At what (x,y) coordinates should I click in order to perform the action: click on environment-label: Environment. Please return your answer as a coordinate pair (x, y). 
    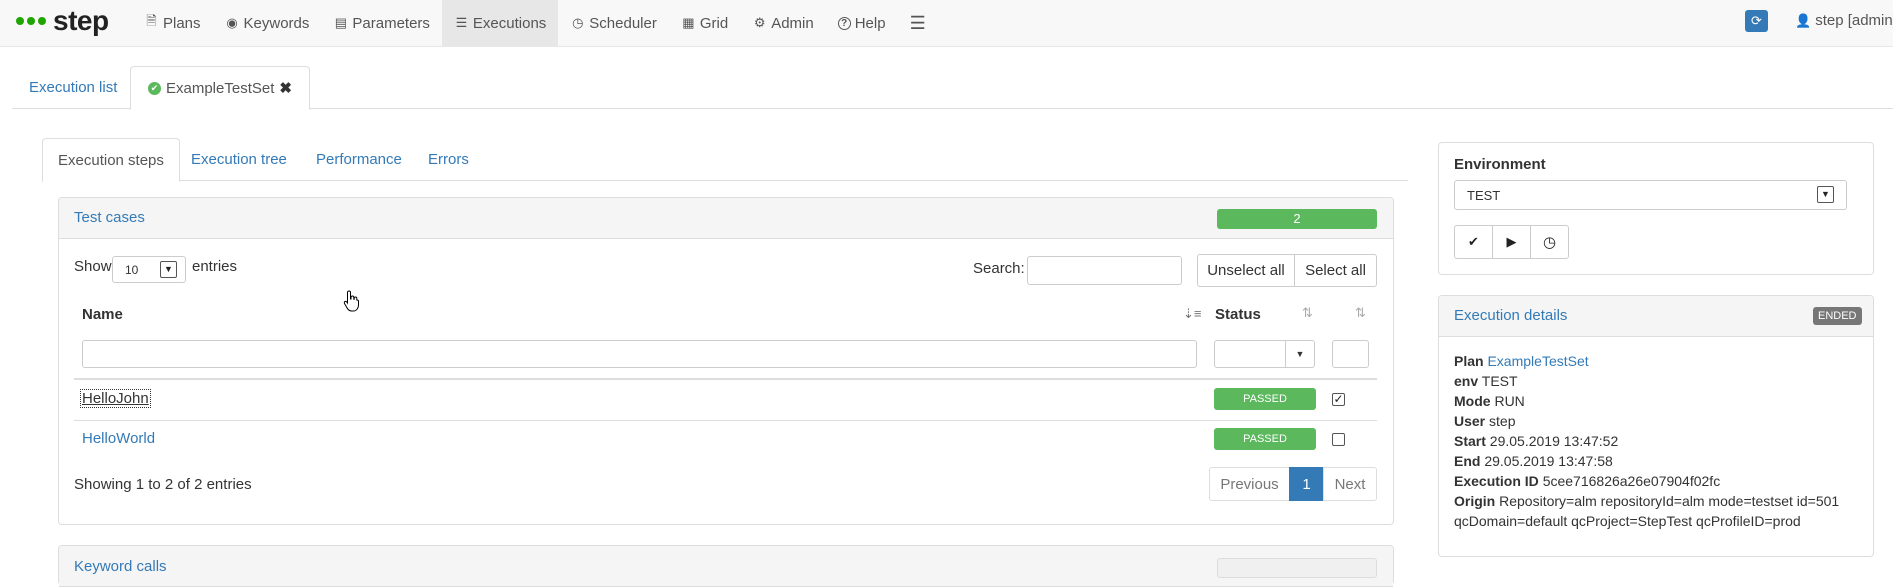
    Looking at the image, I should click on (1500, 164).